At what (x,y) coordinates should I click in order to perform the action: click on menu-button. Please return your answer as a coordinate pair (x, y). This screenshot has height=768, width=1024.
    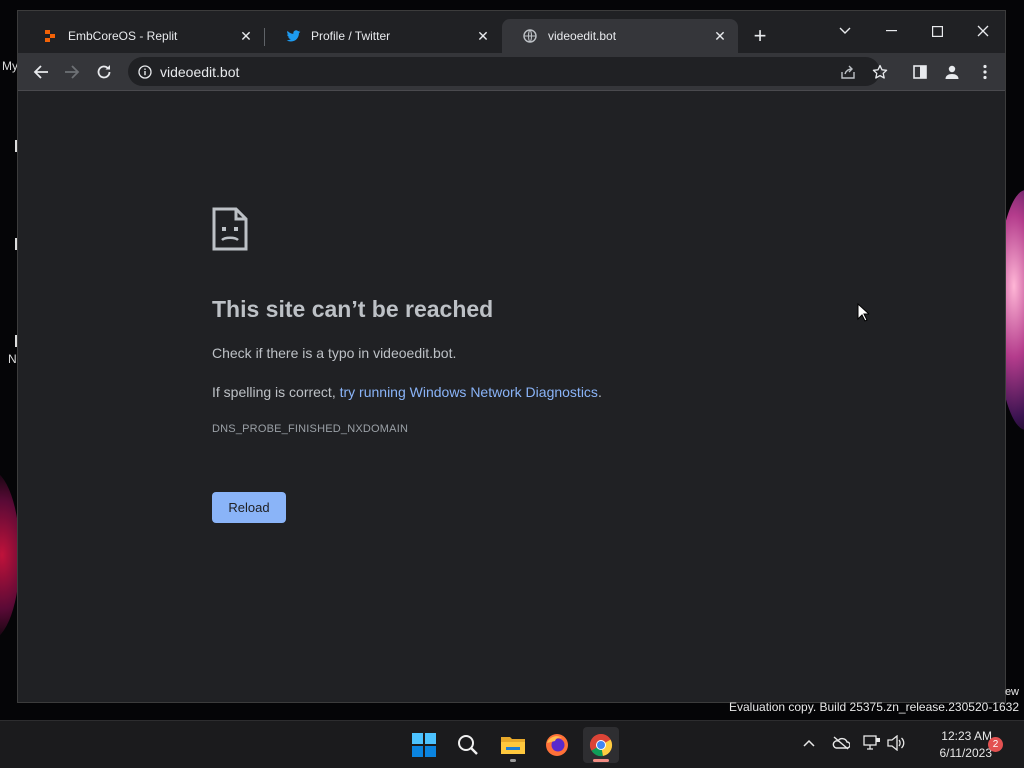
    Looking at the image, I should click on (985, 72).